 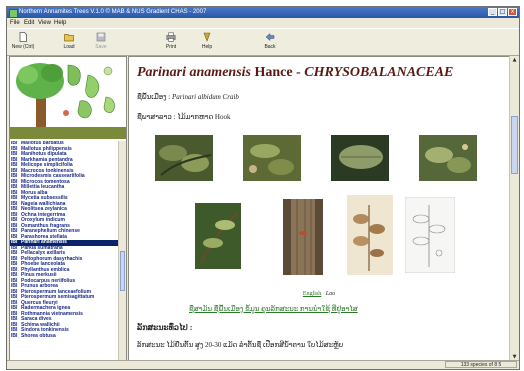 I want to click on print-icon, so click(x=171, y=37).